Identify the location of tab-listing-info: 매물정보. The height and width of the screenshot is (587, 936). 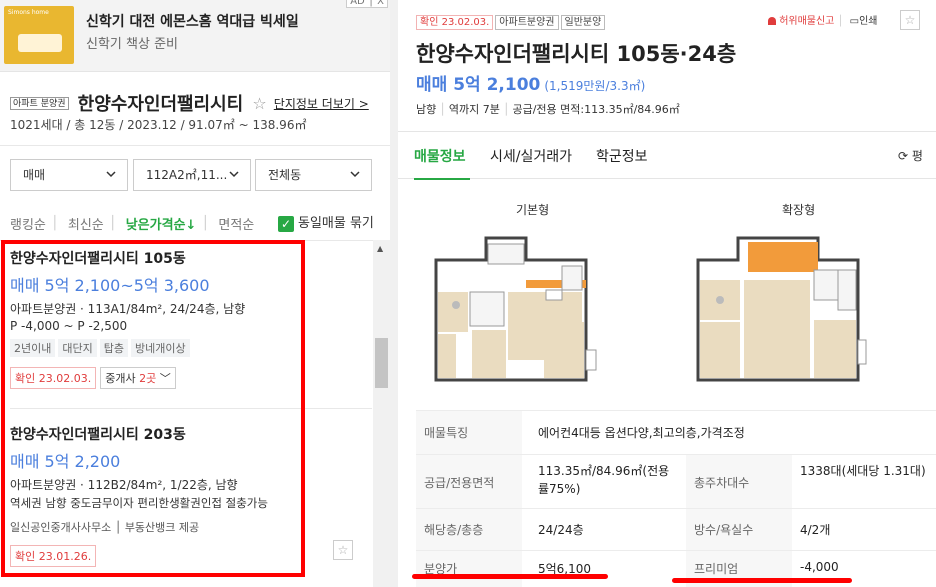
(440, 156).